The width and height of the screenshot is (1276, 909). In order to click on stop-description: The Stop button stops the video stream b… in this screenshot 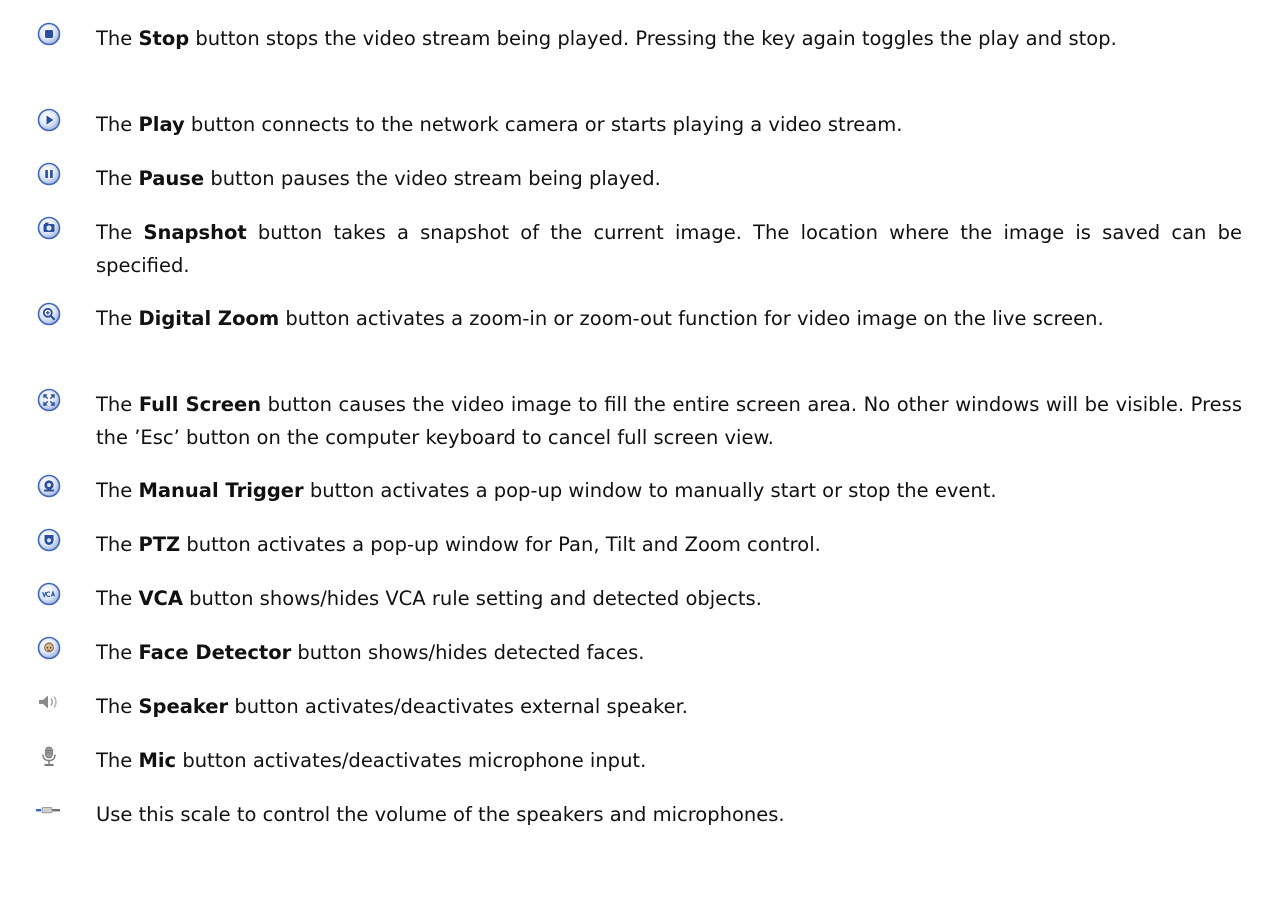, I will do `click(606, 38)`.